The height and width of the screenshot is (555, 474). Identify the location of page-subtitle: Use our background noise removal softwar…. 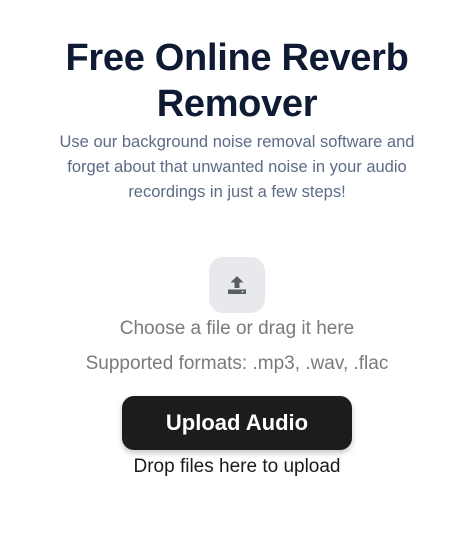
(237, 166).